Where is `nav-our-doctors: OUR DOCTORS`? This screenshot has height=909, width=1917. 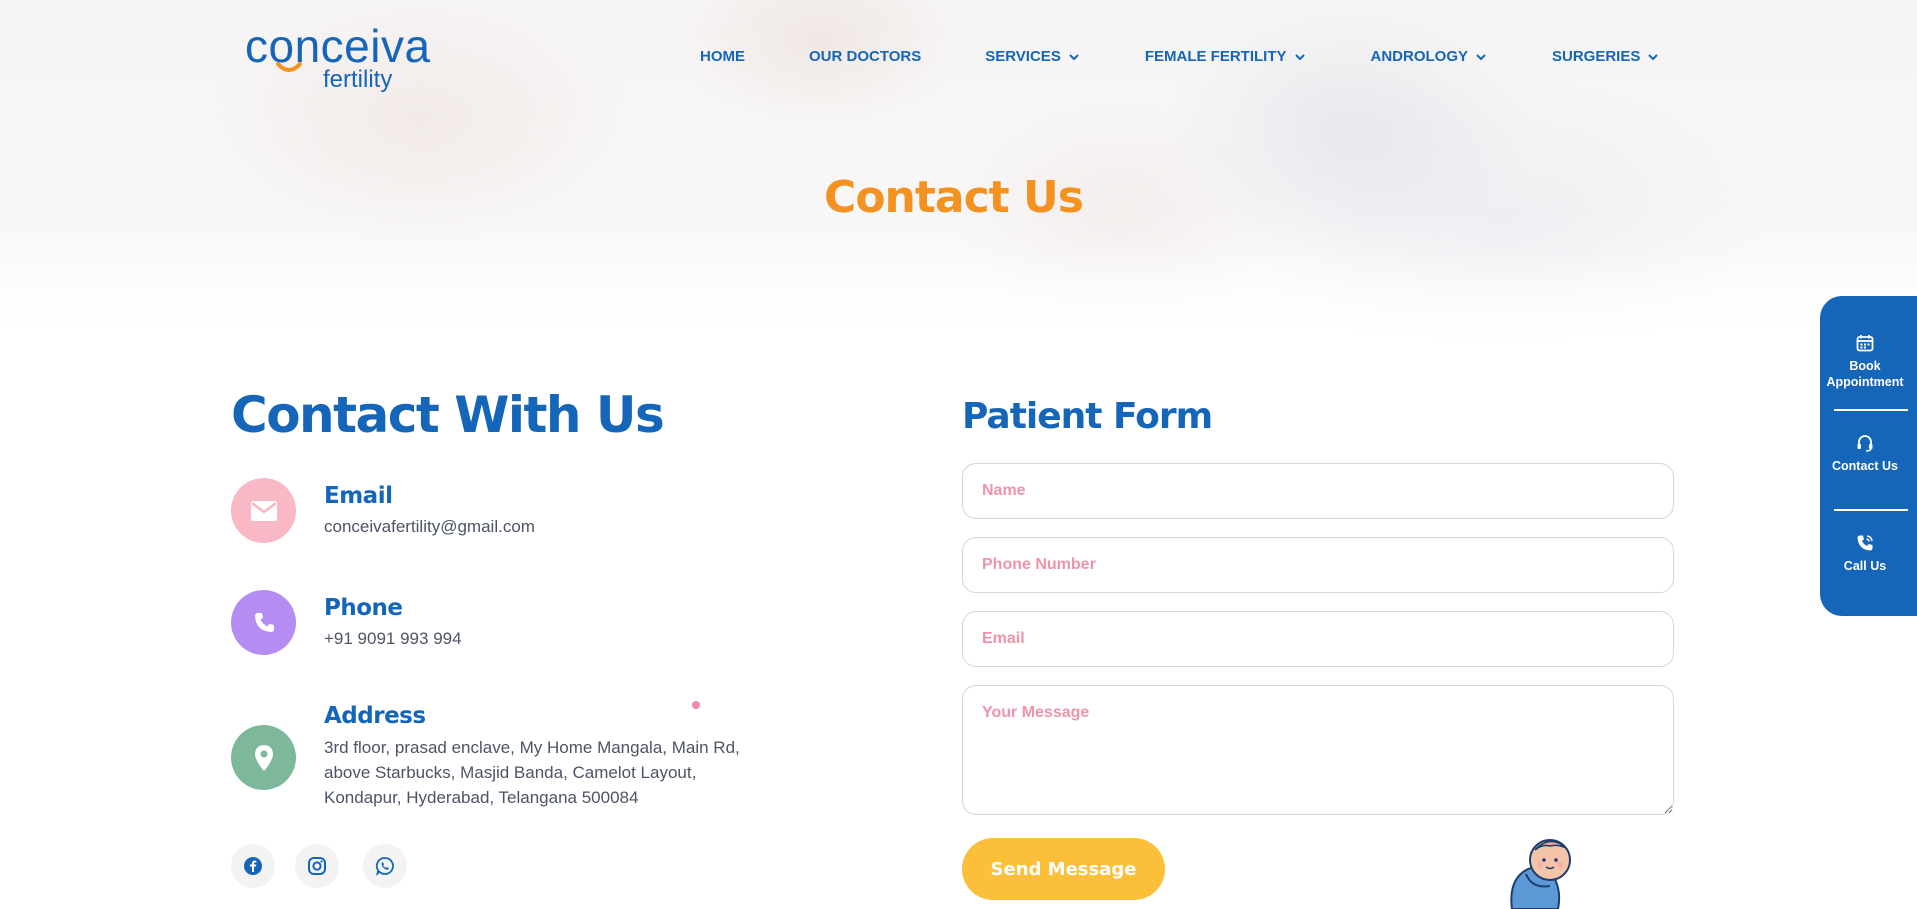 nav-our-doctors: OUR DOCTORS is located at coordinates (865, 56).